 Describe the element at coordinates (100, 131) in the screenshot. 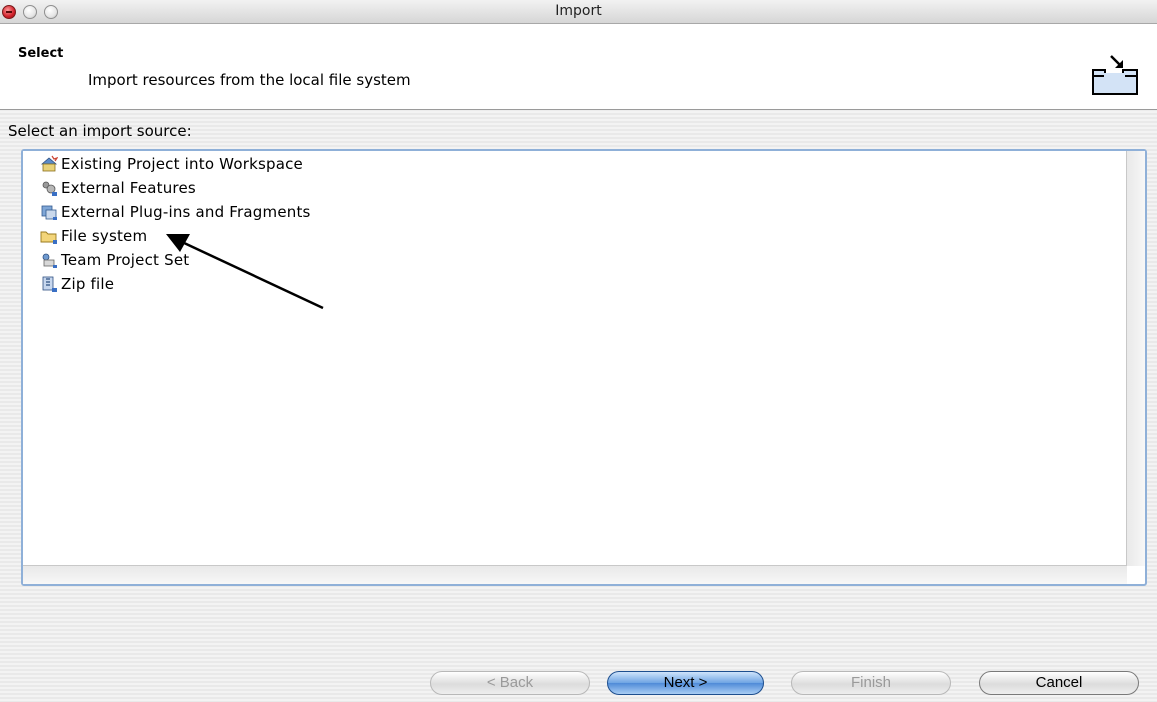

I see `import-source-label: Select an import source:` at that location.